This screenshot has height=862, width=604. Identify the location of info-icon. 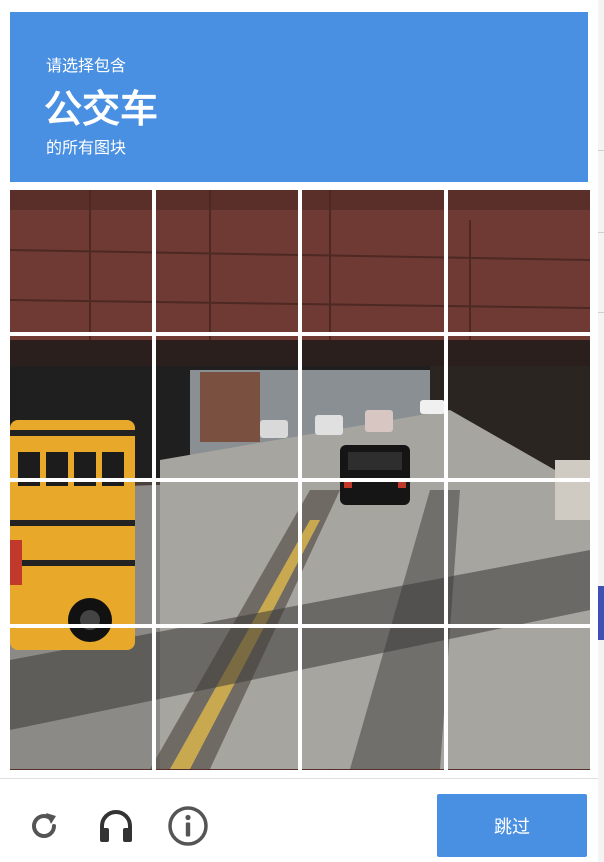
(188, 826).